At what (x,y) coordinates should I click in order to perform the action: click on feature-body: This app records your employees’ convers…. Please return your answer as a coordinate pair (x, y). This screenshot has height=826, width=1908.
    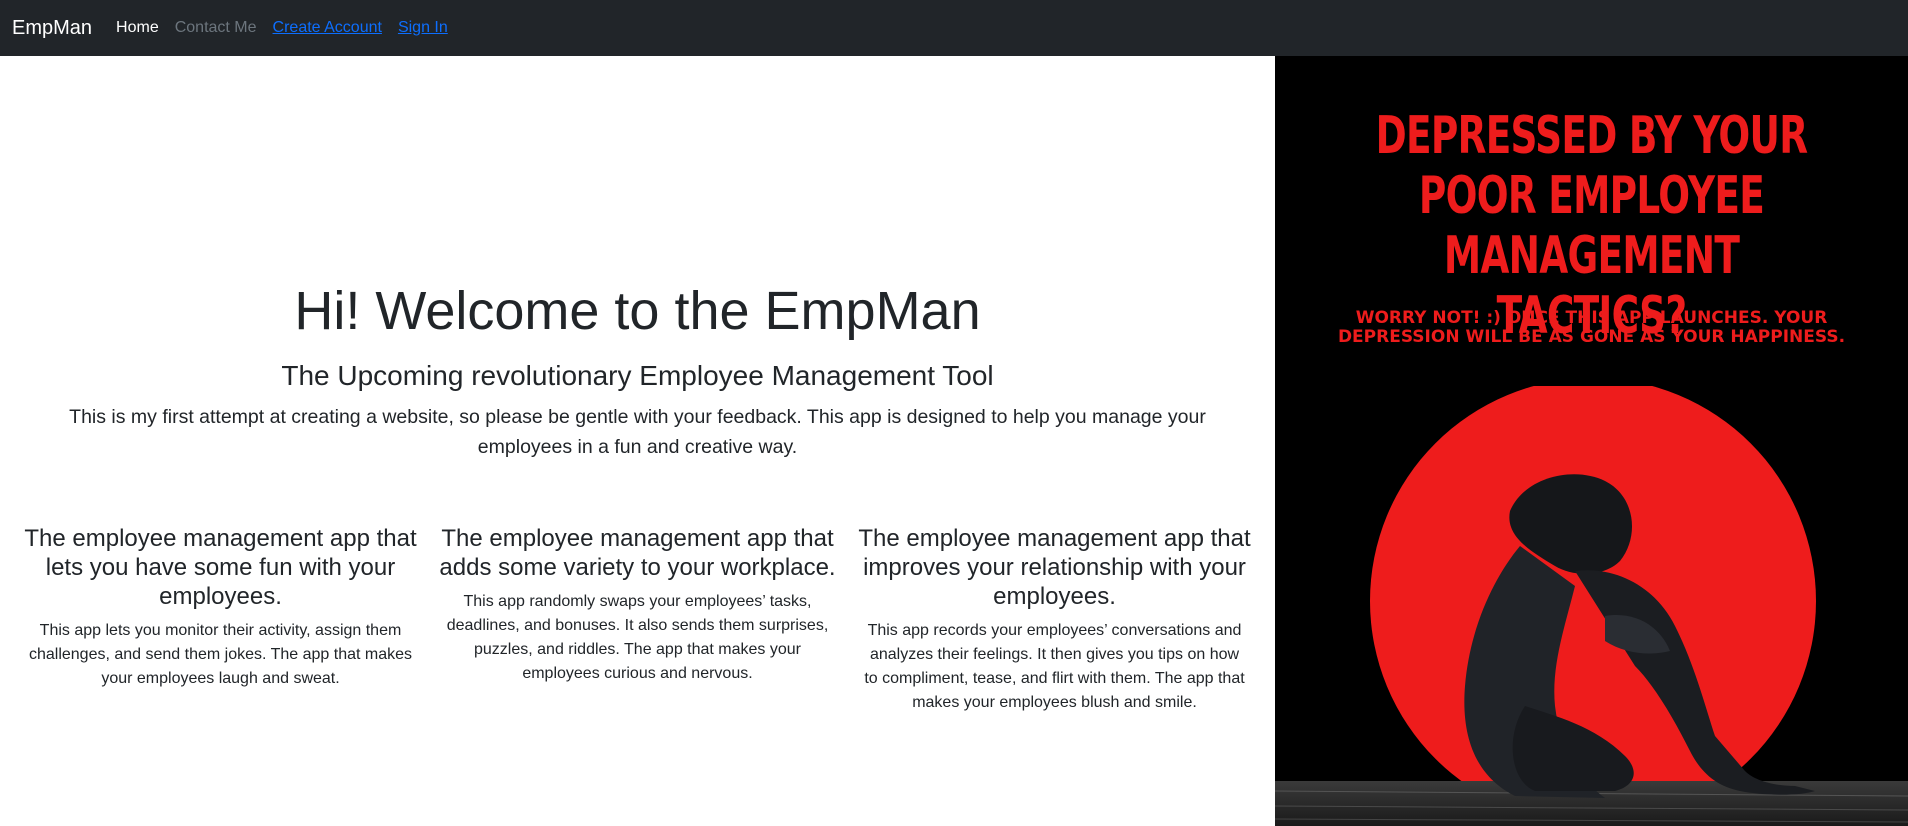
    Looking at the image, I should click on (1054, 666).